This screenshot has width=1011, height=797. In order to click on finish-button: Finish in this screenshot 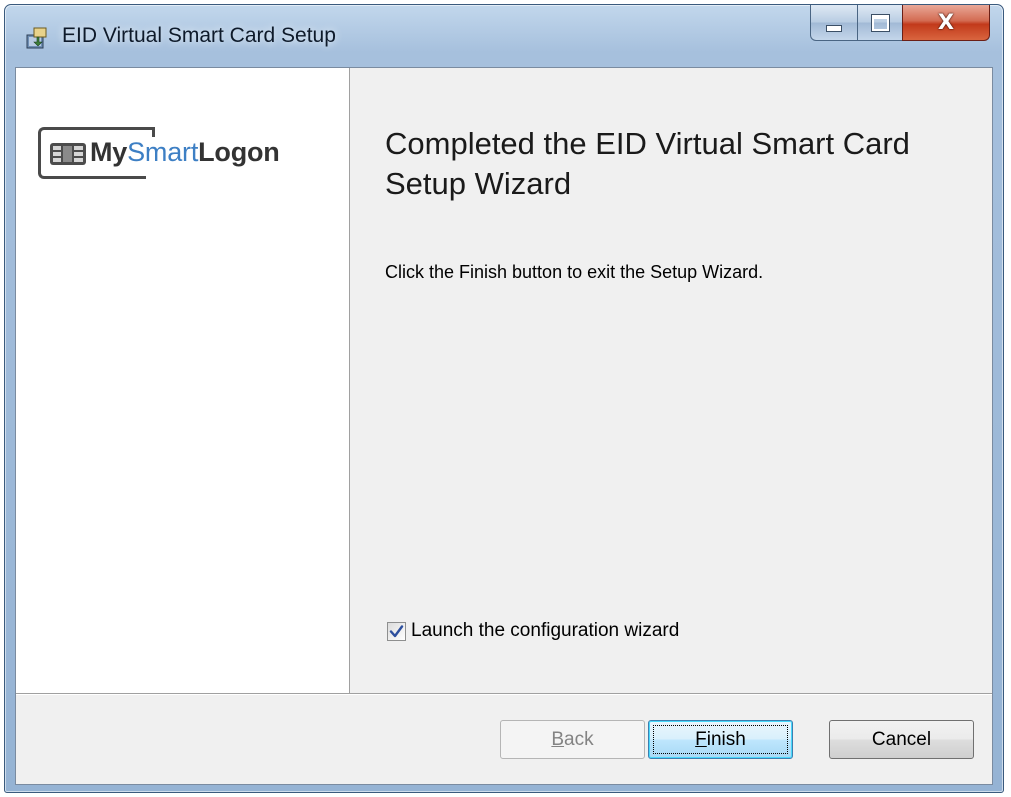, I will do `click(720, 739)`.